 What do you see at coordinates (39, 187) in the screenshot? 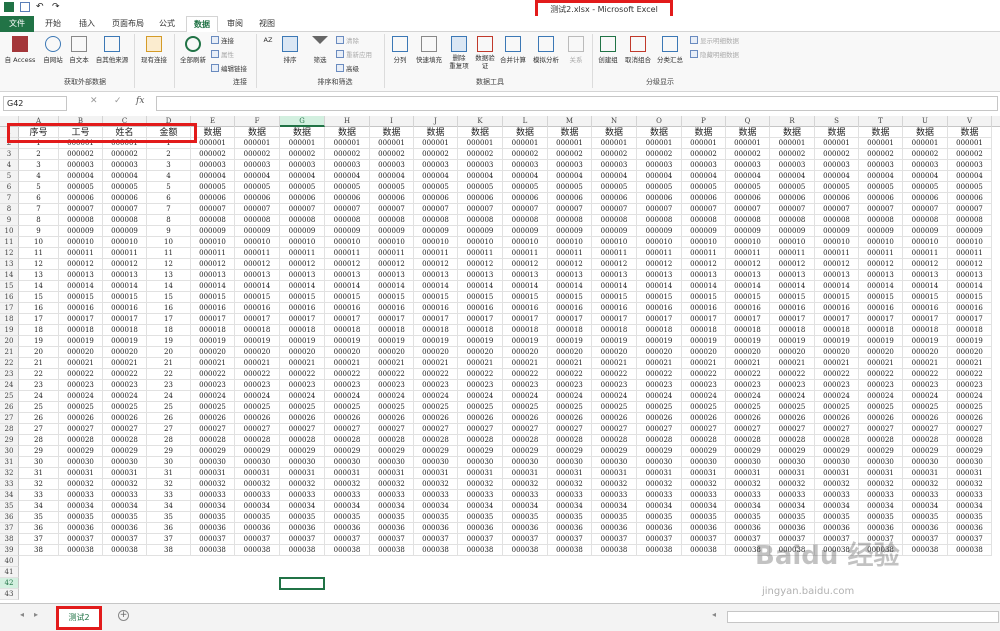
I see `grid-cell: 5` at bounding box center [39, 187].